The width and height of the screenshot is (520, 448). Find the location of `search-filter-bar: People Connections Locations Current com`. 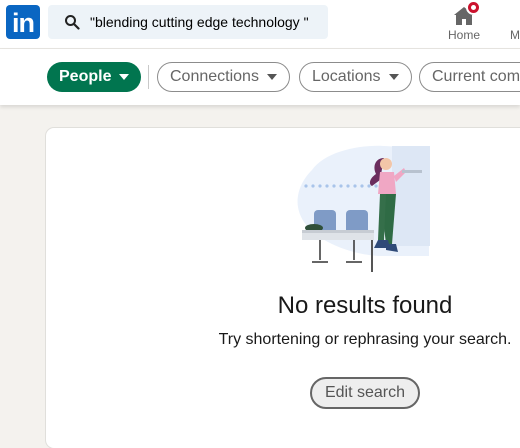

search-filter-bar: People Connections Locations Current com is located at coordinates (260, 77).